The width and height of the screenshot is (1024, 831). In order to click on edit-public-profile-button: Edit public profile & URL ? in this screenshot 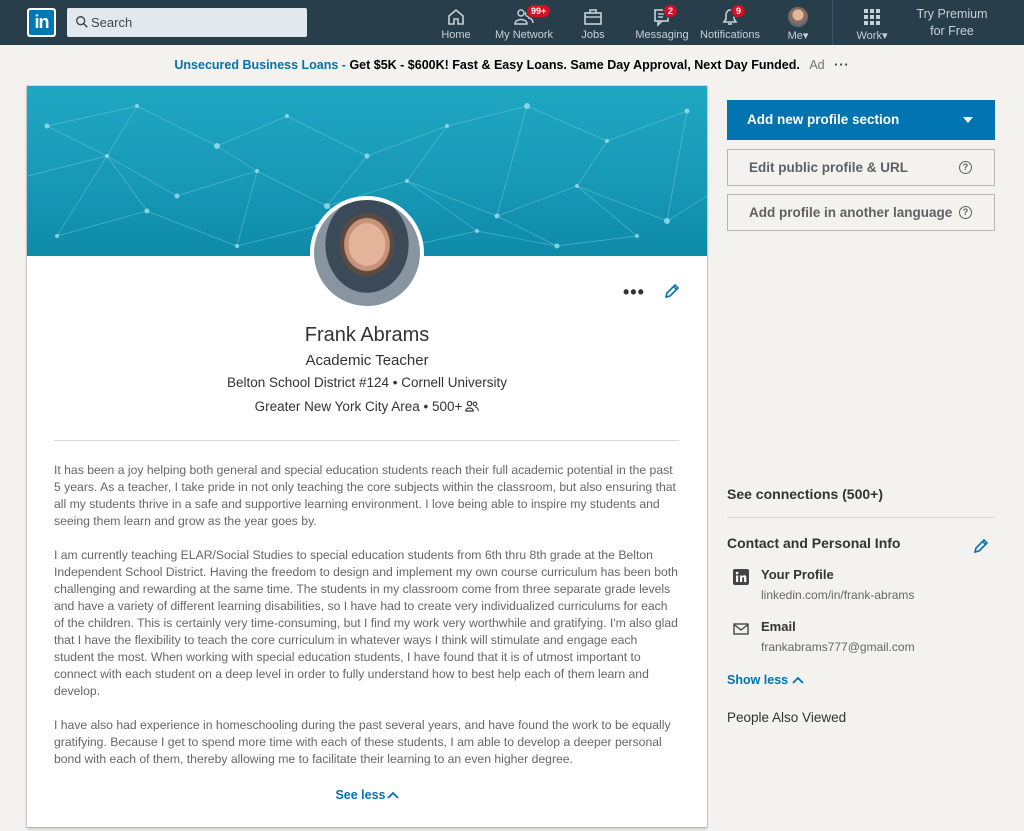, I will do `click(861, 167)`.